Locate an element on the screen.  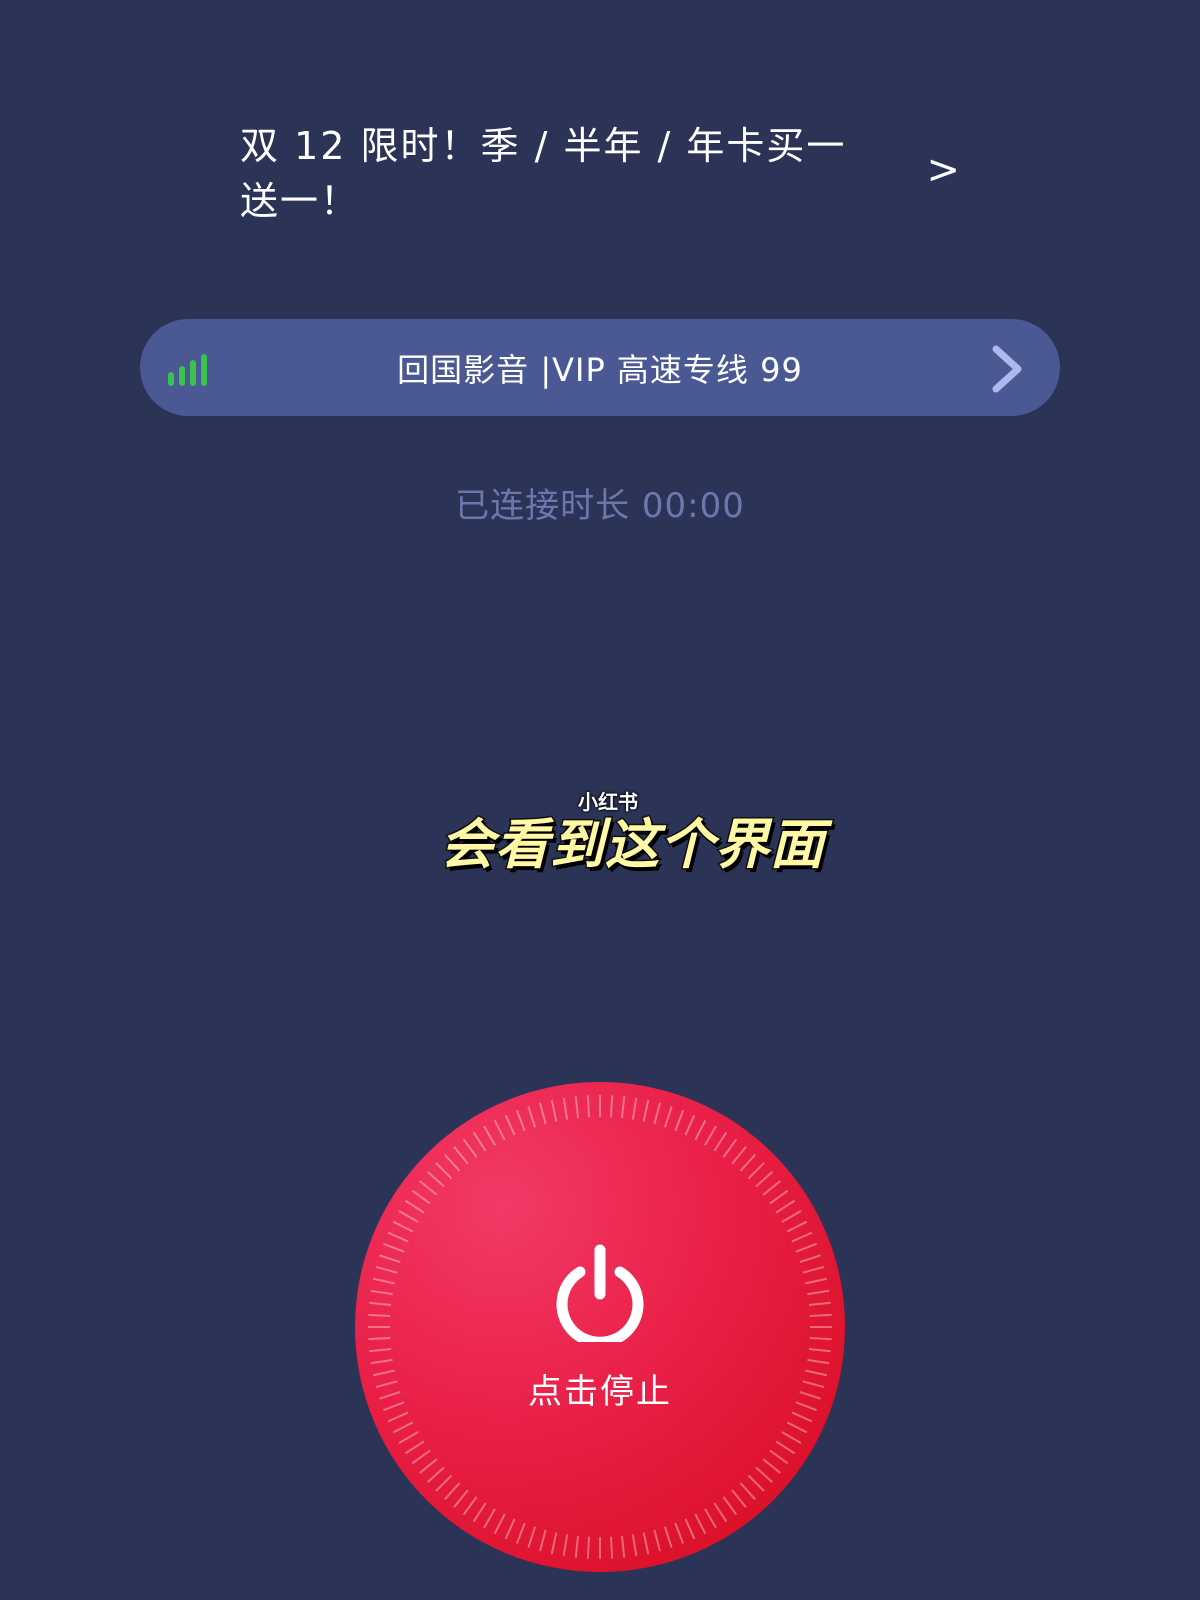
power-stop-button: 点击停止 is located at coordinates (600, 1327).